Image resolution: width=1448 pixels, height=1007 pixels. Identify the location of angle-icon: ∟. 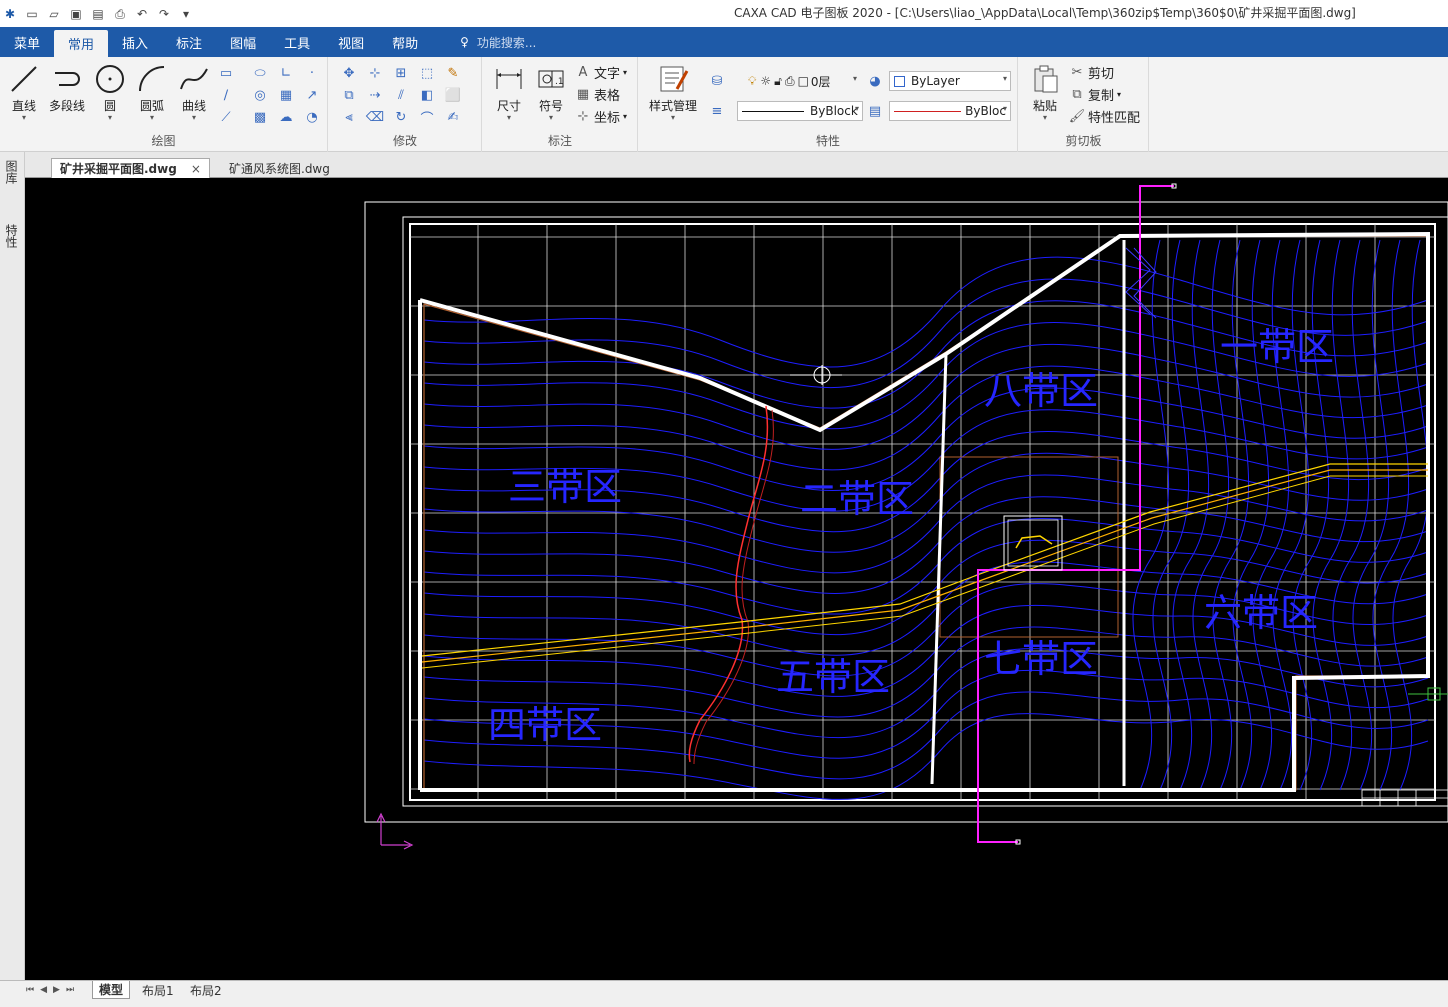
(286, 73).